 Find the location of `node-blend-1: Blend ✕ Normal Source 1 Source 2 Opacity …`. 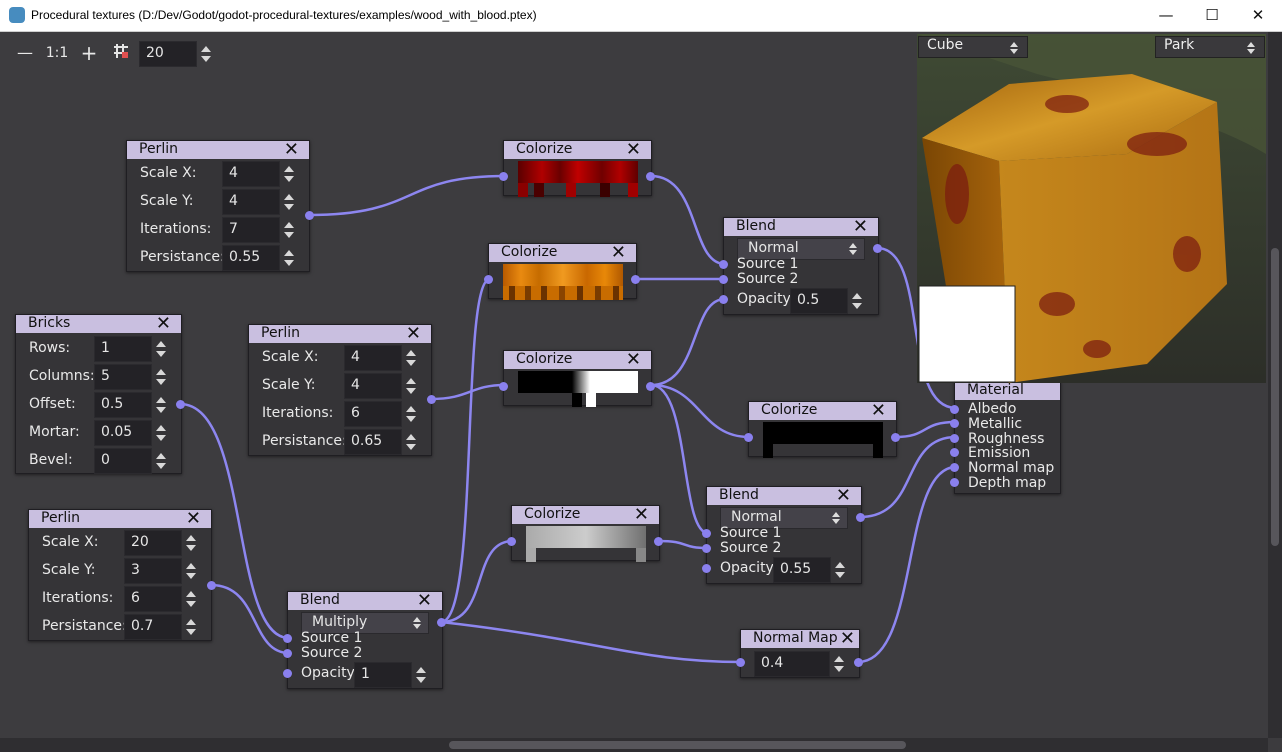

node-blend-1: Blend ✕ Normal Source 1 Source 2 Opacity … is located at coordinates (800, 265).